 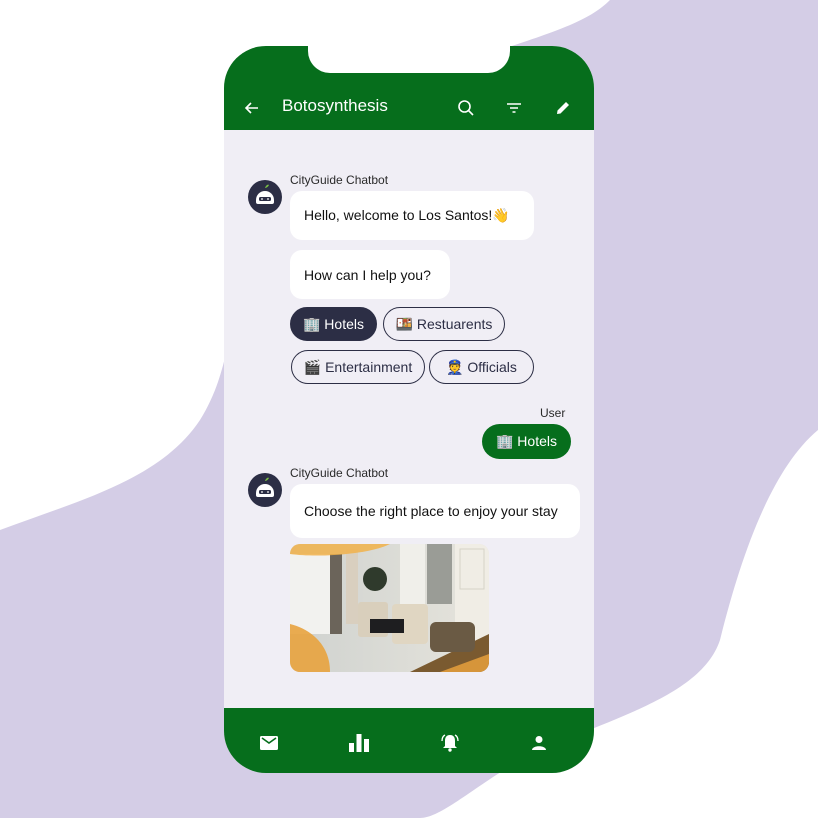 I want to click on mail-icon, so click(x=269, y=743).